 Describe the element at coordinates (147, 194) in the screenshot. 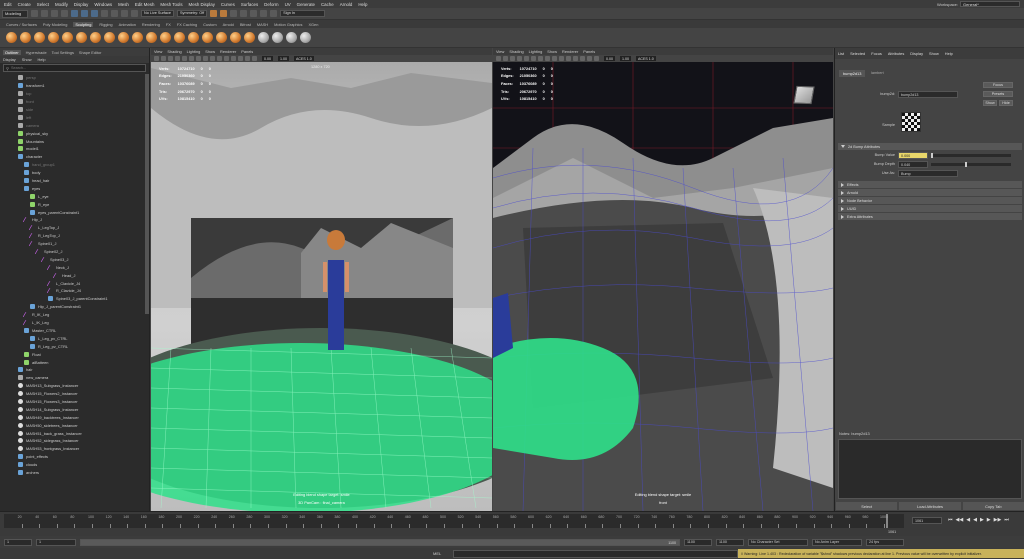

I see `outliner-scrollbar` at that location.